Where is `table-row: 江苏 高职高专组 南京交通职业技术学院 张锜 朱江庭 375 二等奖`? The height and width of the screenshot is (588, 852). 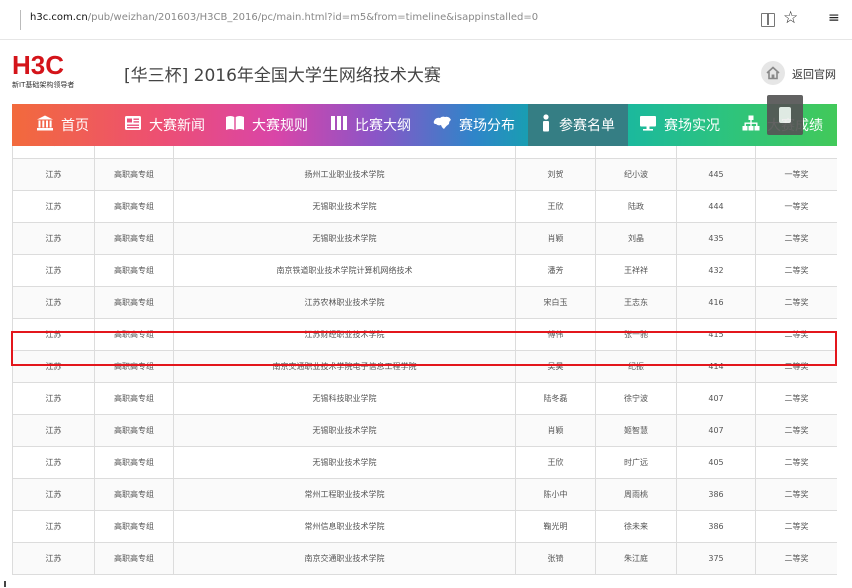
table-row: 江苏 高职高专组 南京交通职业技术学院 张锜 朱江庭 375 二等奖 is located at coordinates (424, 558).